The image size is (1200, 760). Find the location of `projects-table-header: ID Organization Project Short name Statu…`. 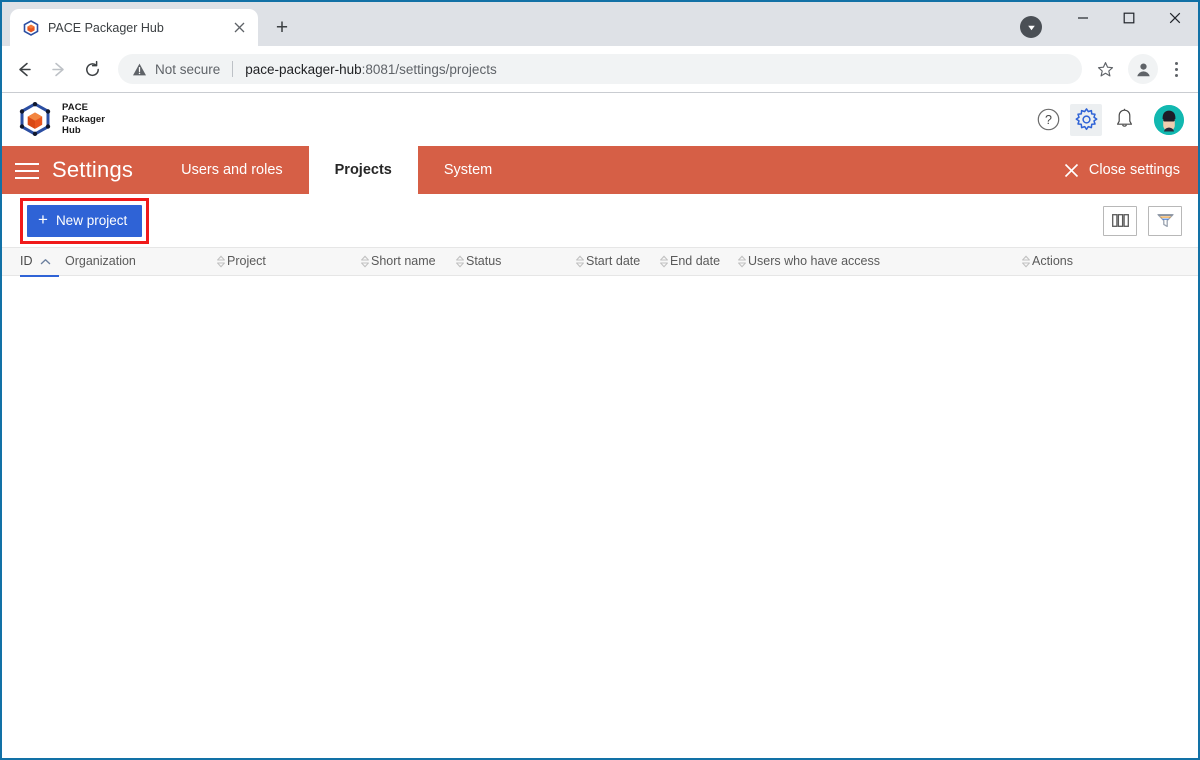

projects-table-header: ID Organization Project Short name Statu… is located at coordinates (600, 262).